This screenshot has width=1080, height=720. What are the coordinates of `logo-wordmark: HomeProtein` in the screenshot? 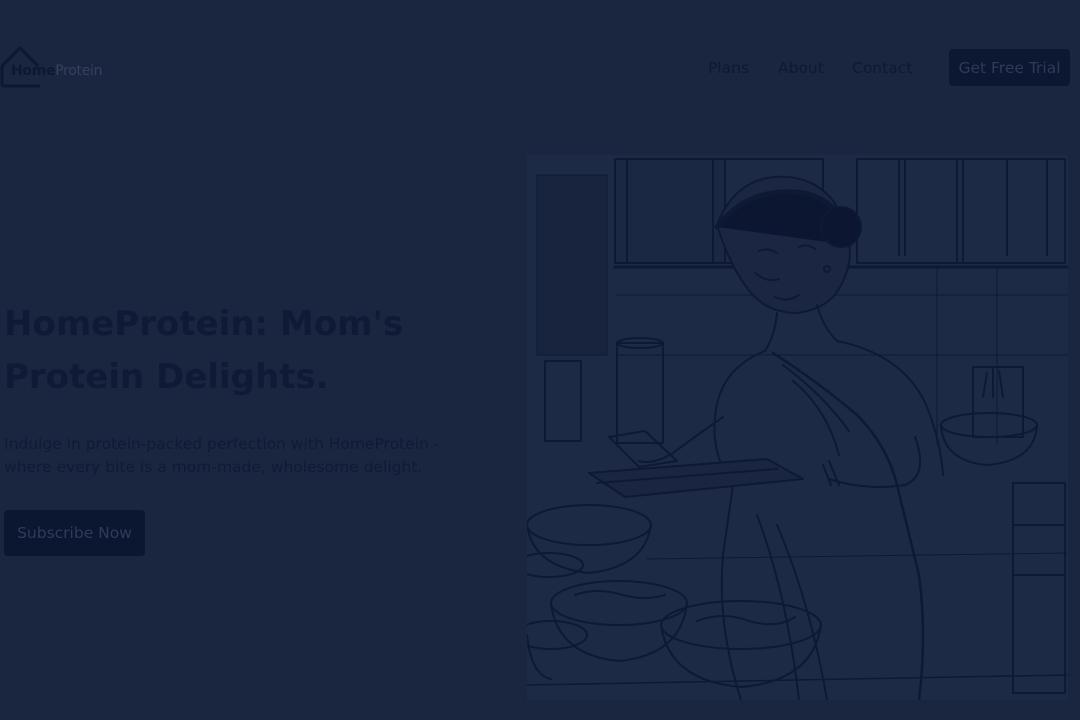 It's located at (57, 71).